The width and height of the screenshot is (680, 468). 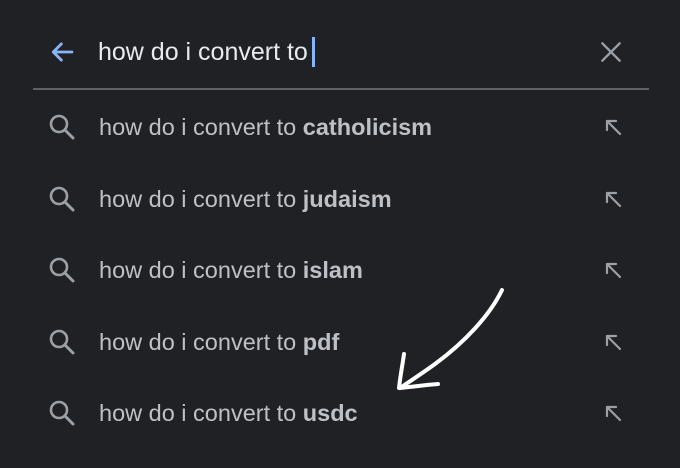 I want to click on suggestion-text: how do i convert to judaism, so click(x=245, y=199).